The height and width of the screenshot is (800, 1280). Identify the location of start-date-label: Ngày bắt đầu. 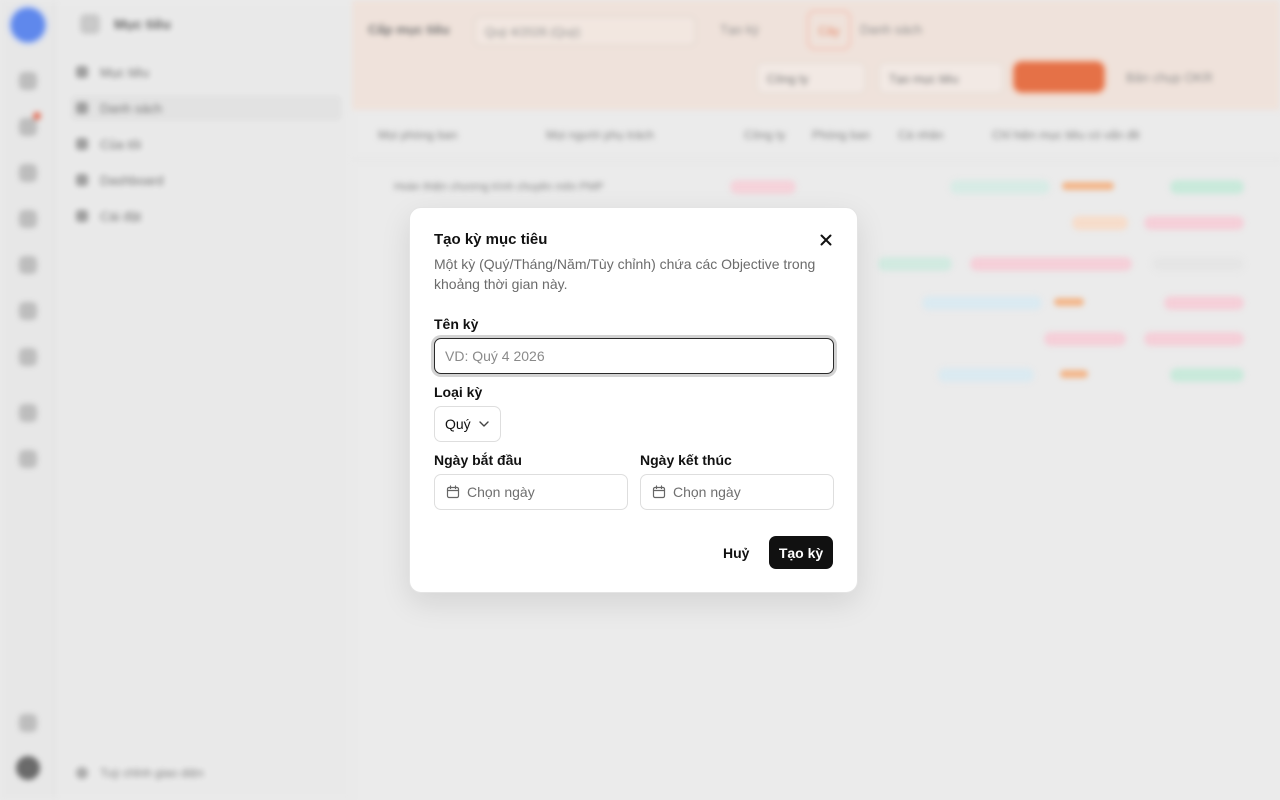
(478, 460).